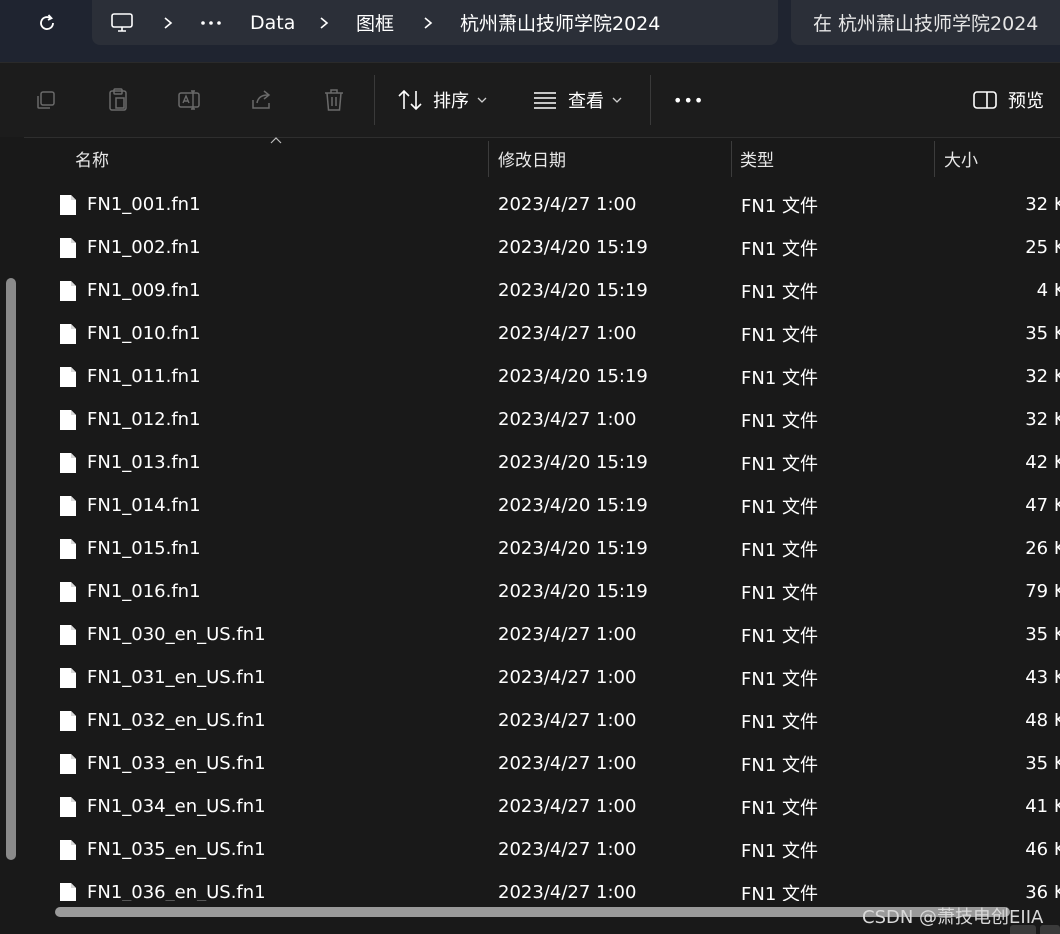 This screenshot has height=934, width=1060. I want to click on file-name: FN1_033_en_US.fn1, so click(176, 763).